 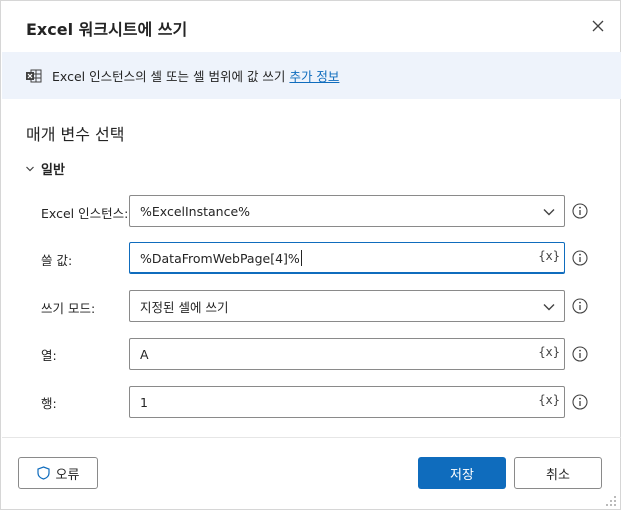 What do you see at coordinates (311, 437) in the screenshot?
I see `footer-divider` at bounding box center [311, 437].